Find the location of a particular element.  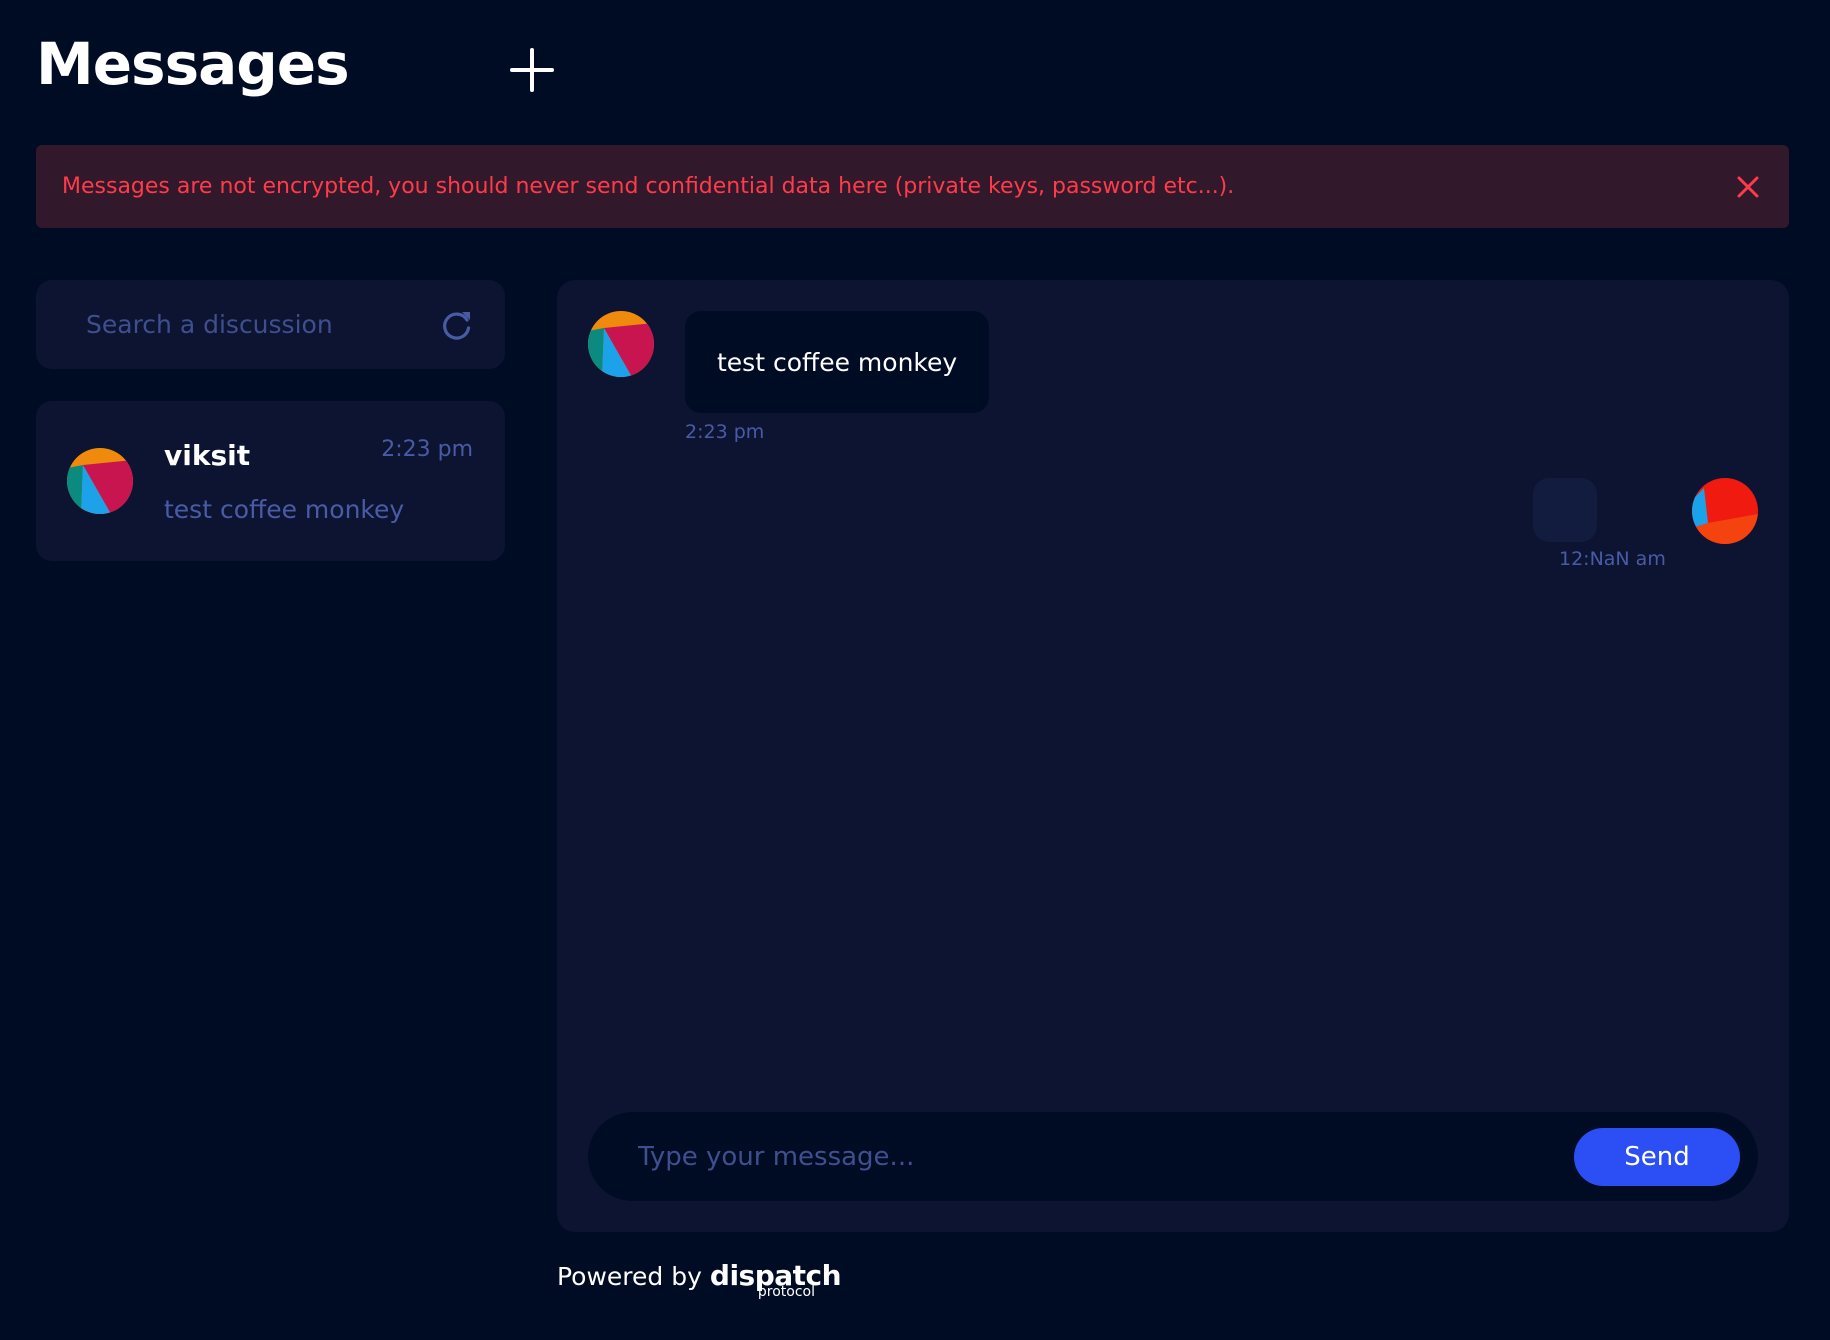

message-time: 2:23 pm is located at coordinates (725, 432).